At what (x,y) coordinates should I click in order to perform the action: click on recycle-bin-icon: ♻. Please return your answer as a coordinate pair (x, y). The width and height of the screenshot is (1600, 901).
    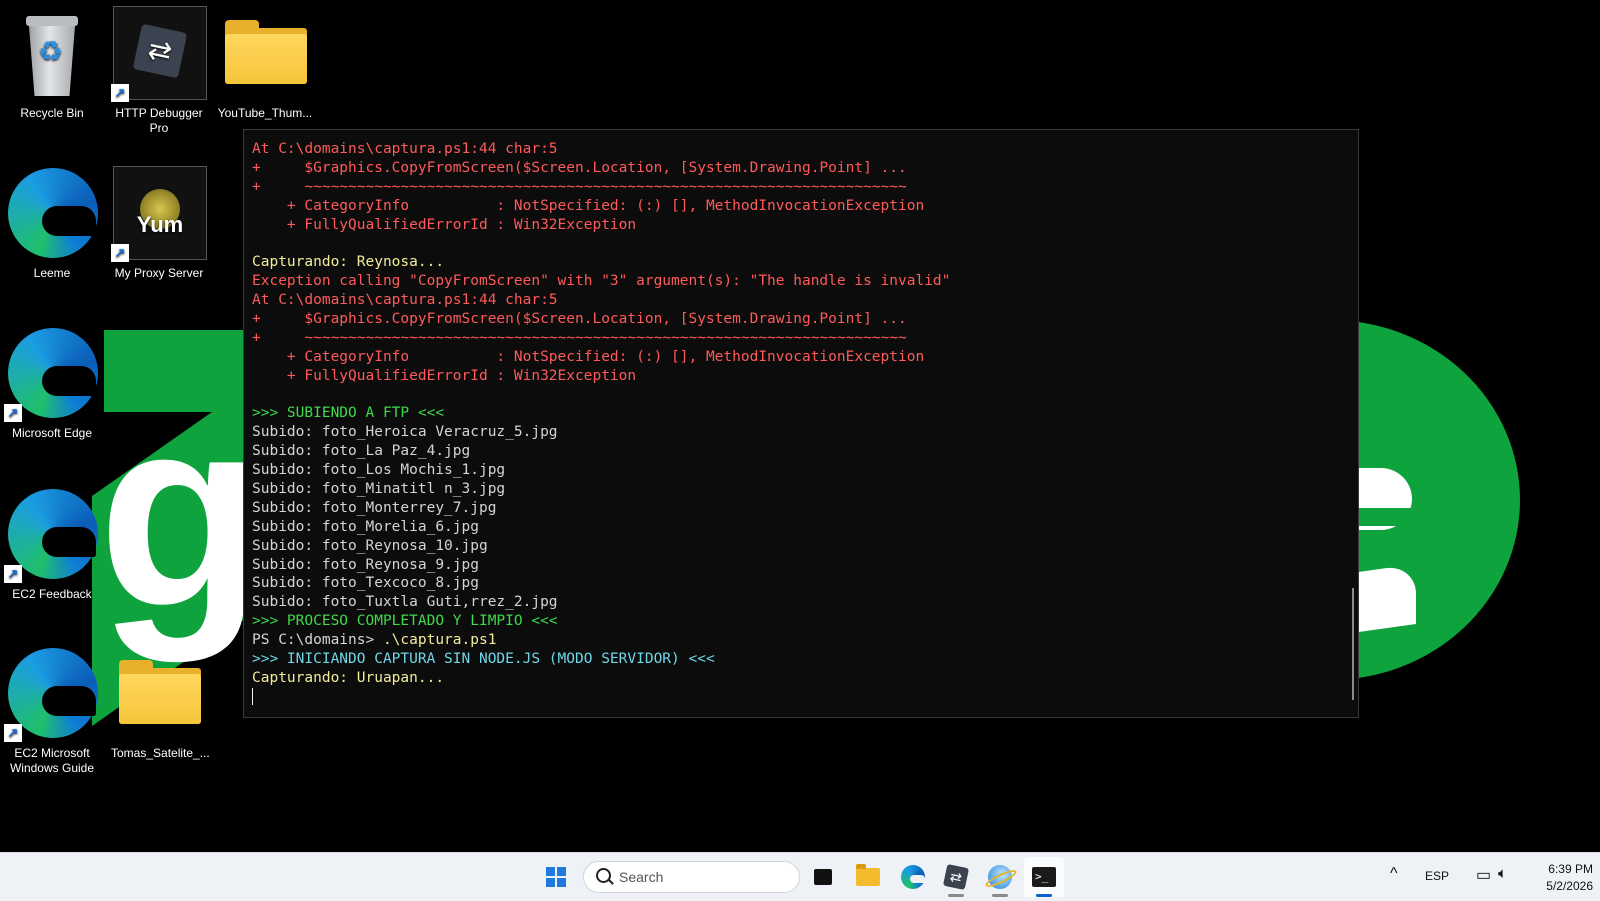
    Looking at the image, I should click on (52, 56).